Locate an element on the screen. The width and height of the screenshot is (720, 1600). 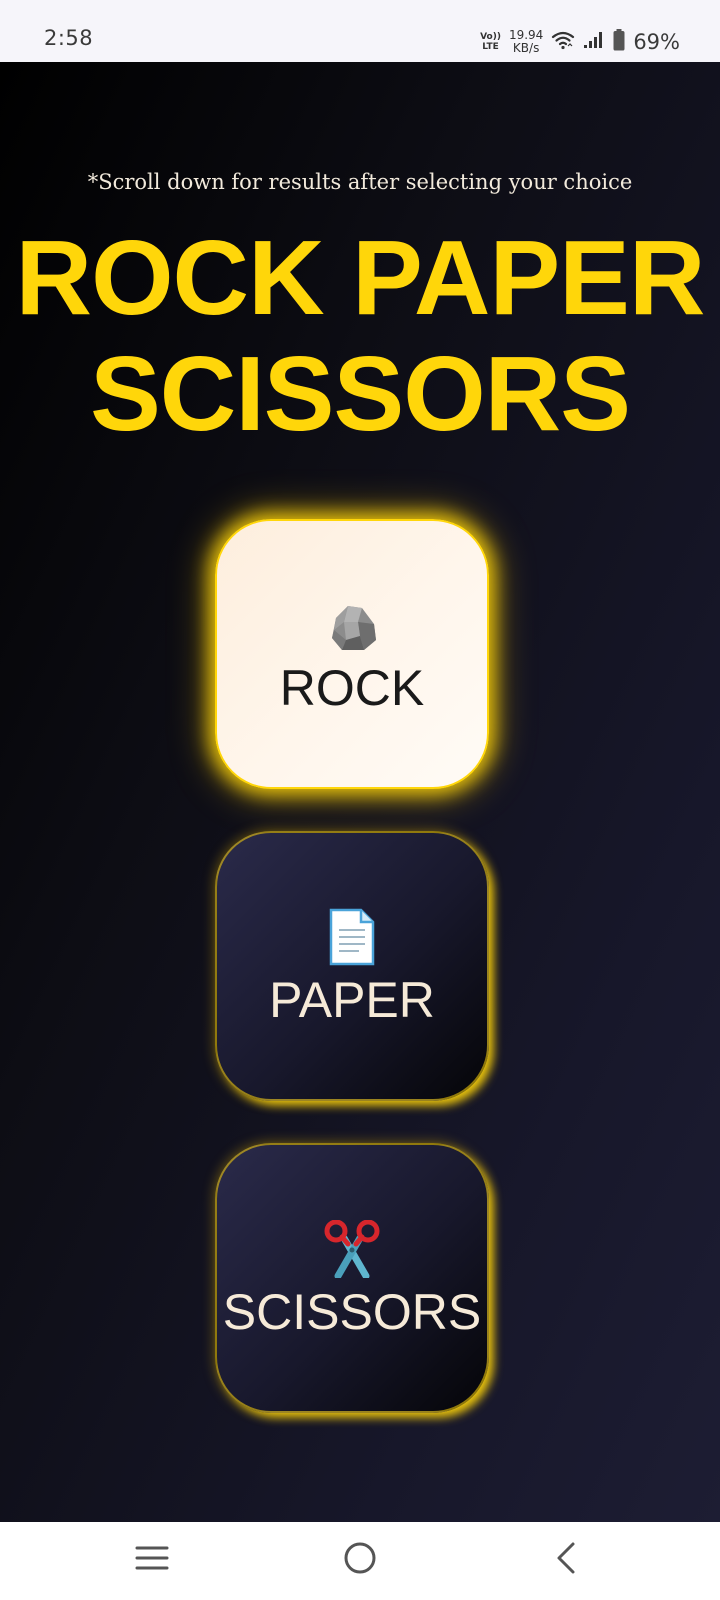
page-title: ROCK PAPER SCISSORS is located at coordinates (360, 336).